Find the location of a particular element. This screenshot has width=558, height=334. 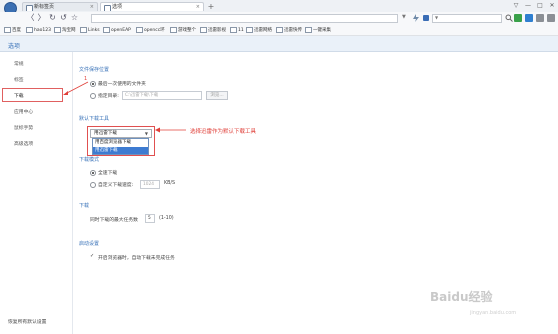

sidebar-item-app-center: 应用中心 is located at coordinates (23, 111).